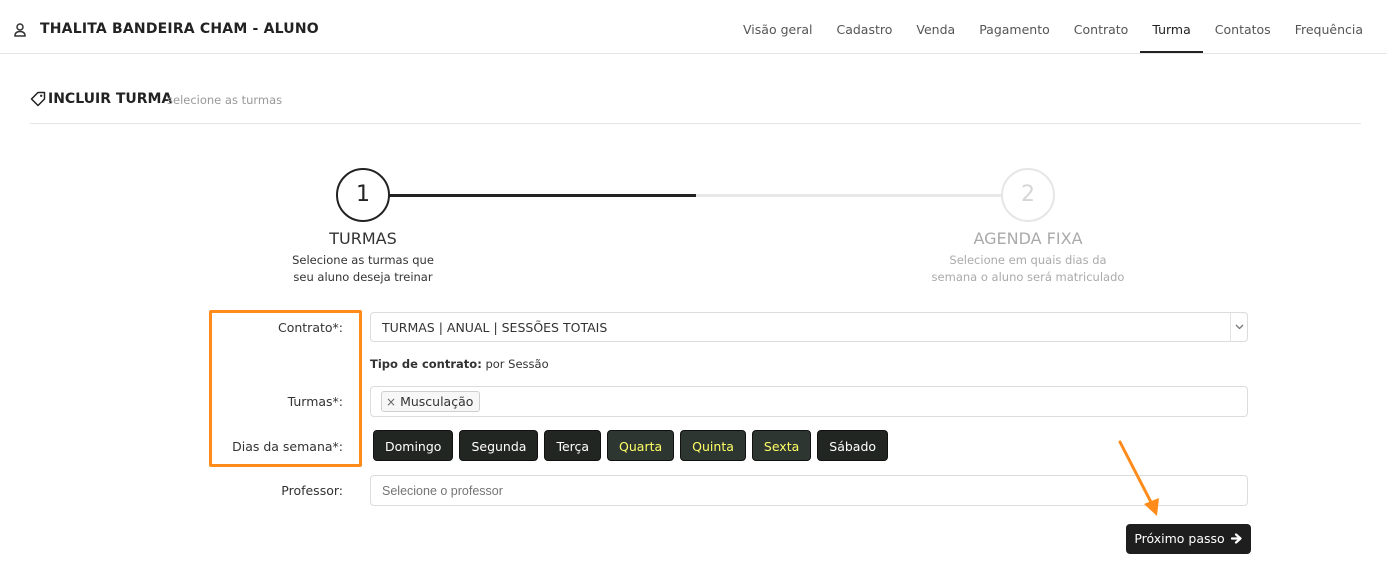 The width and height of the screenshot is (1387, 581). I want to click on turmas-label: Turmas*:, so click(315, 401).